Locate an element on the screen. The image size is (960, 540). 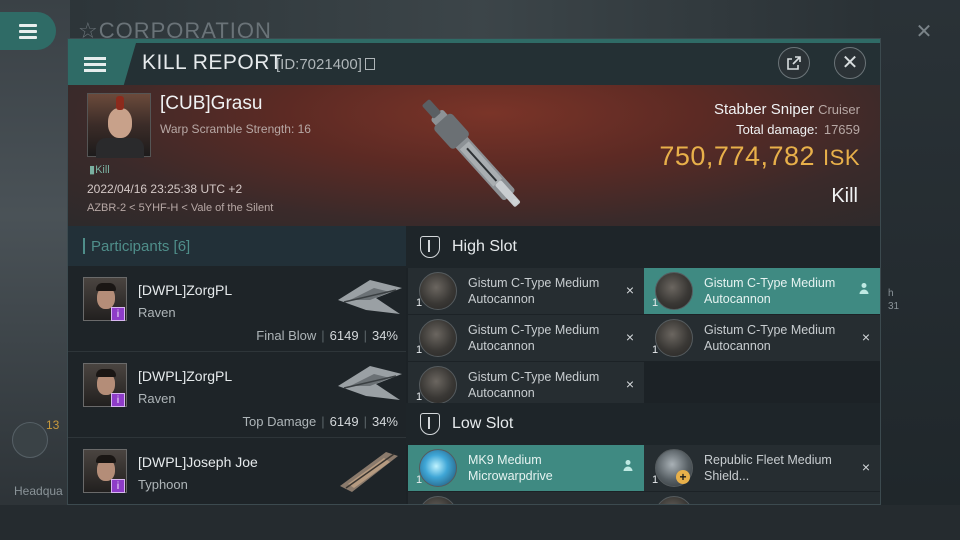
close-button: ✕ is located at coordinates (850, 63).